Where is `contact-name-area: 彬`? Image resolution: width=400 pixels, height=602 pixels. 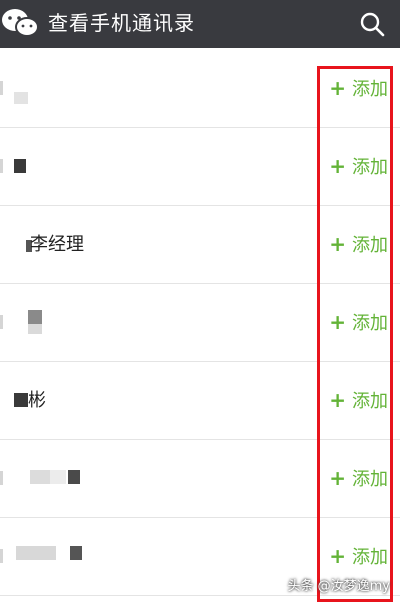 contact-name-area: 彬 is located at coordinates (110, 400).